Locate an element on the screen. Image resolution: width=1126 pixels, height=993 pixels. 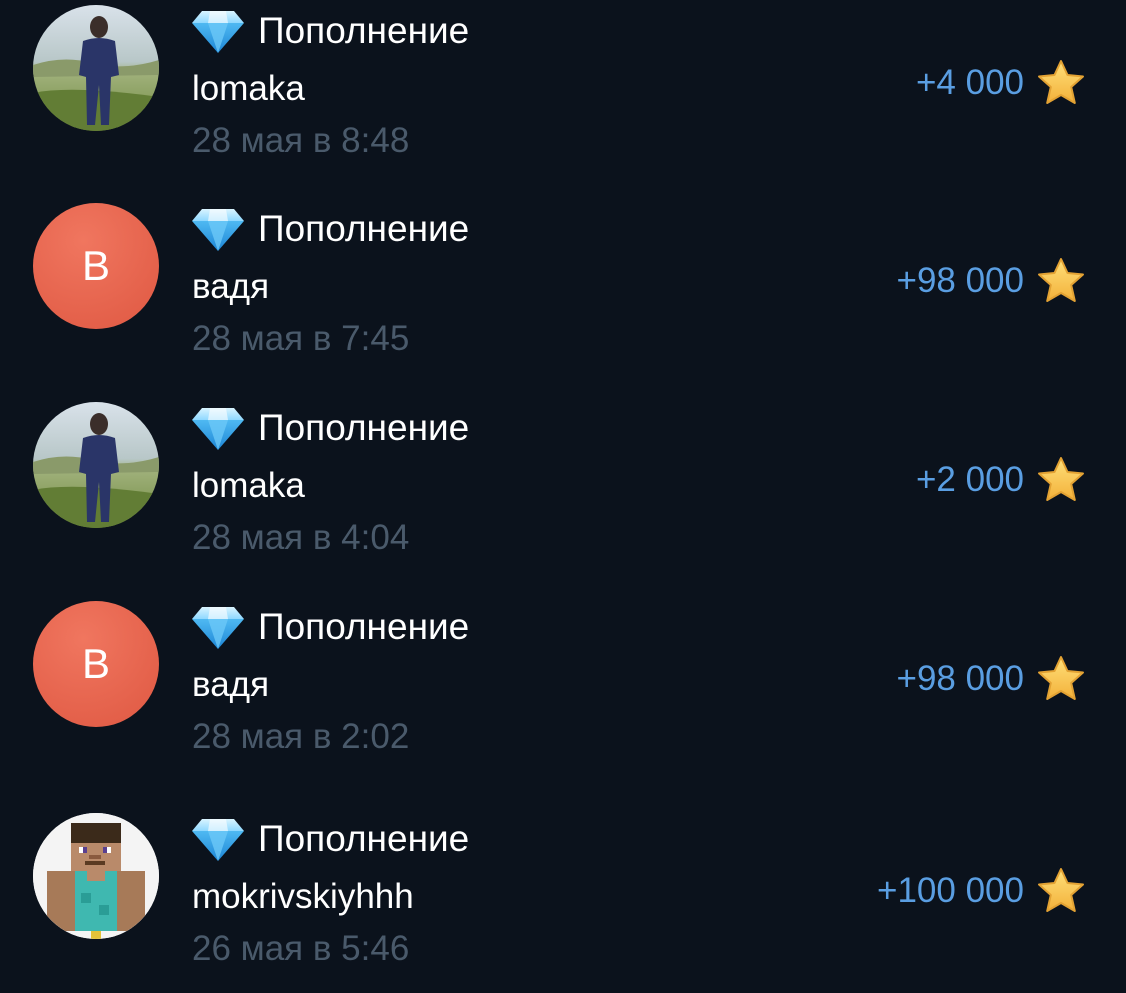
transaction-date: 28 мая в 8:48 is located at coordinates (301, 140).